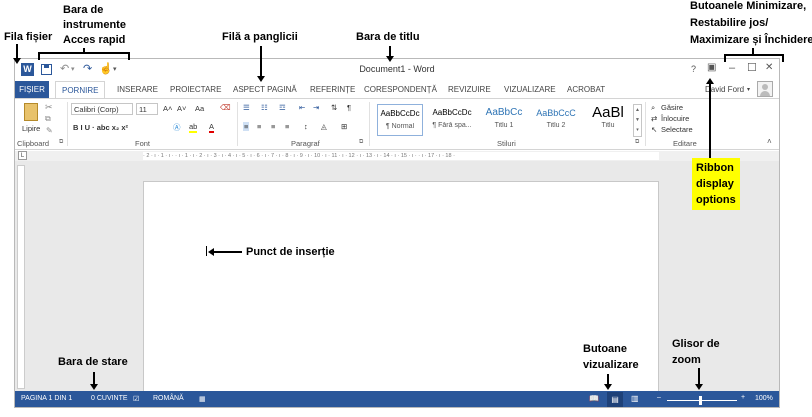 This screenshot has height=417, width=812. What do you see at coordinates (261, 79) in the screenshot?
I see `arrow-ribbon-tab-head` at bounding box center [261, 79].